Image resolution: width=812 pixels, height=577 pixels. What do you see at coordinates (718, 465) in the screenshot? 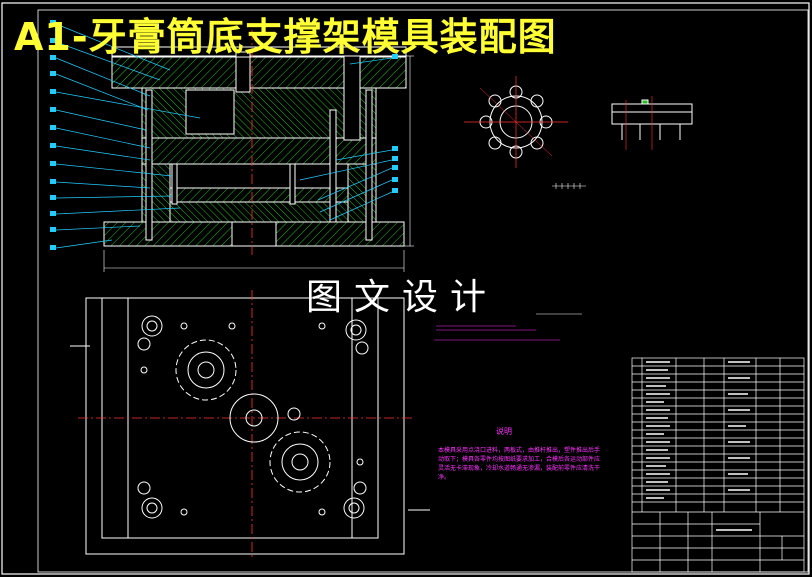
I see `title-block` at bounding box center [718, 465].